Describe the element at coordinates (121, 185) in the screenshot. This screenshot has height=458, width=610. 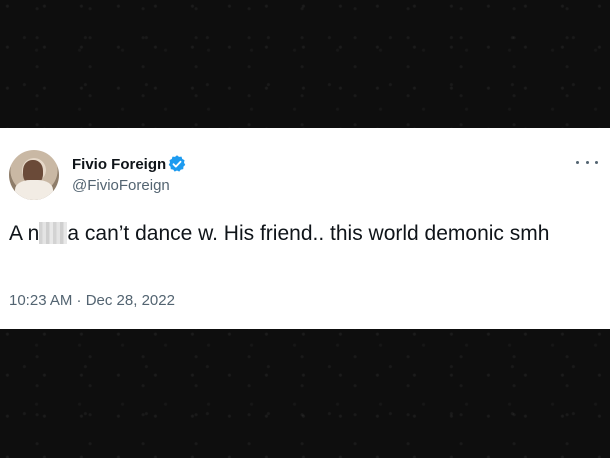
I see `handle: @FivioForeign` at that location.